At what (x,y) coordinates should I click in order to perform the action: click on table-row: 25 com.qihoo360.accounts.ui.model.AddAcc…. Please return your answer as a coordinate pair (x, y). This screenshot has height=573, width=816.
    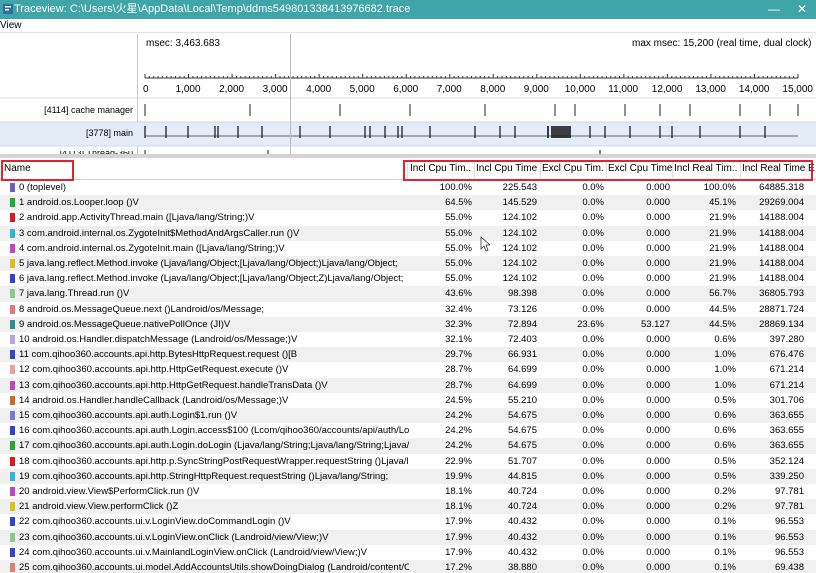
    Looking at the image, I should click on (408, 566).